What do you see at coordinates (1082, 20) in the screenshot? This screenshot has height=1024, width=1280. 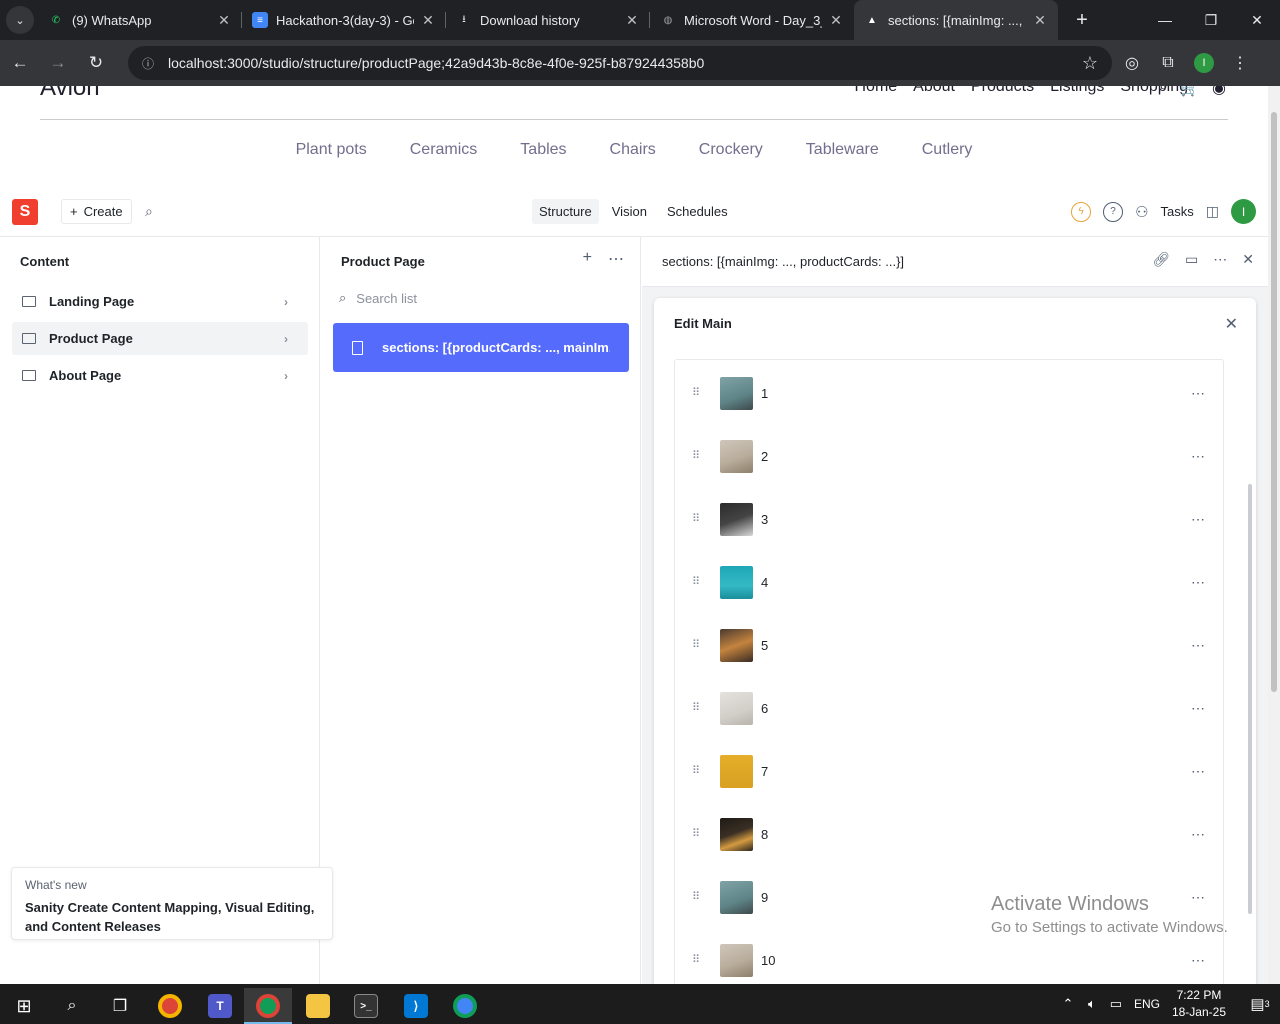 I see `new-tab-button: +` at bounding box center [1082, 20].